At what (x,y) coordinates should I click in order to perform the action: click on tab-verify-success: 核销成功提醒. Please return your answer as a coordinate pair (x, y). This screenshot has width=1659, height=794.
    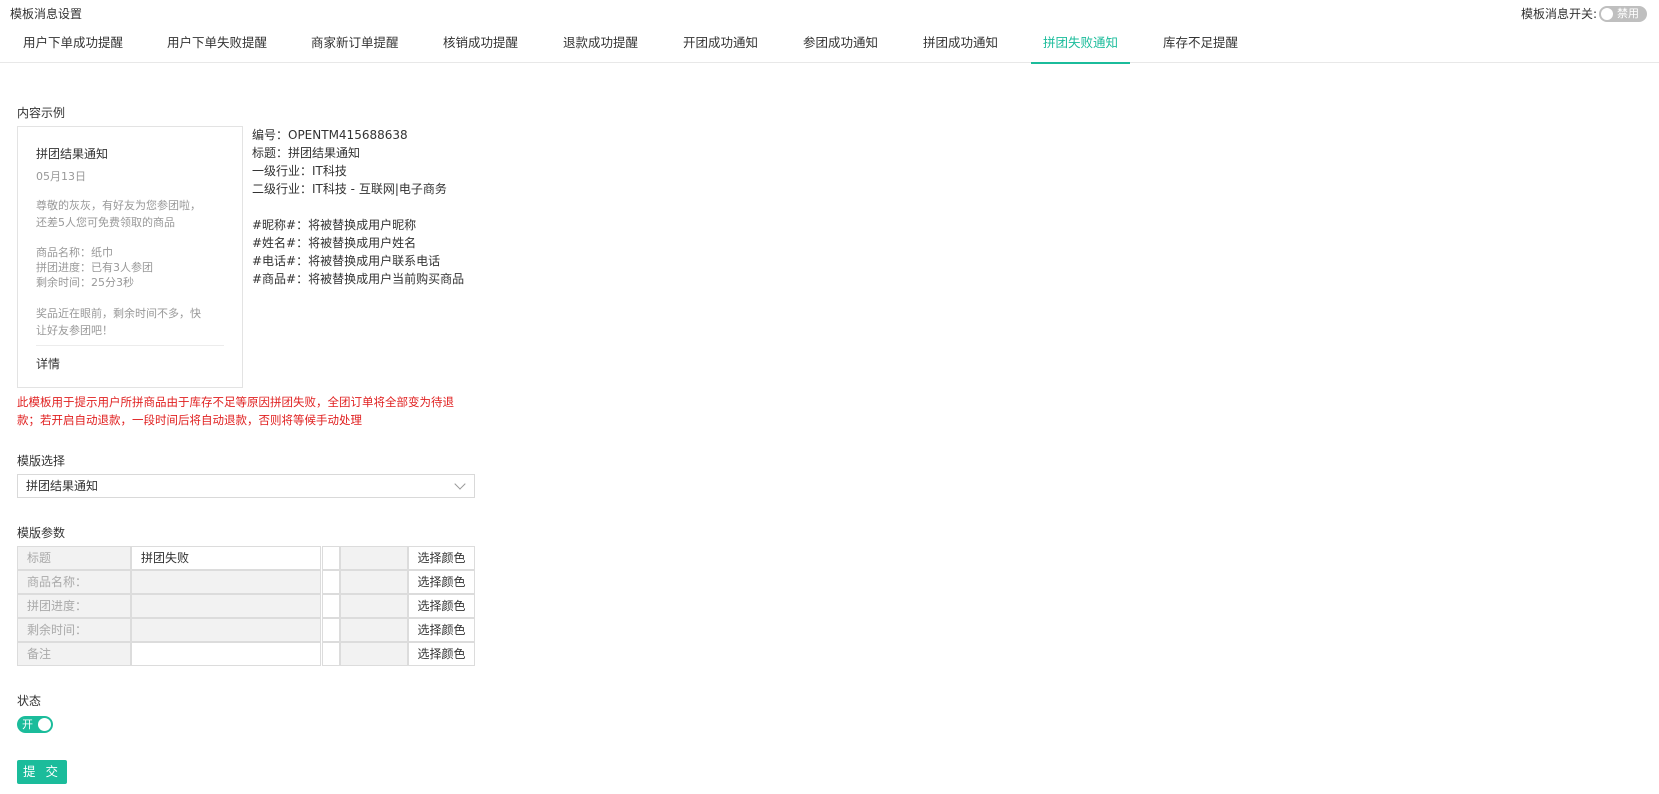
    Looking at the image, I should click on (480, 45).